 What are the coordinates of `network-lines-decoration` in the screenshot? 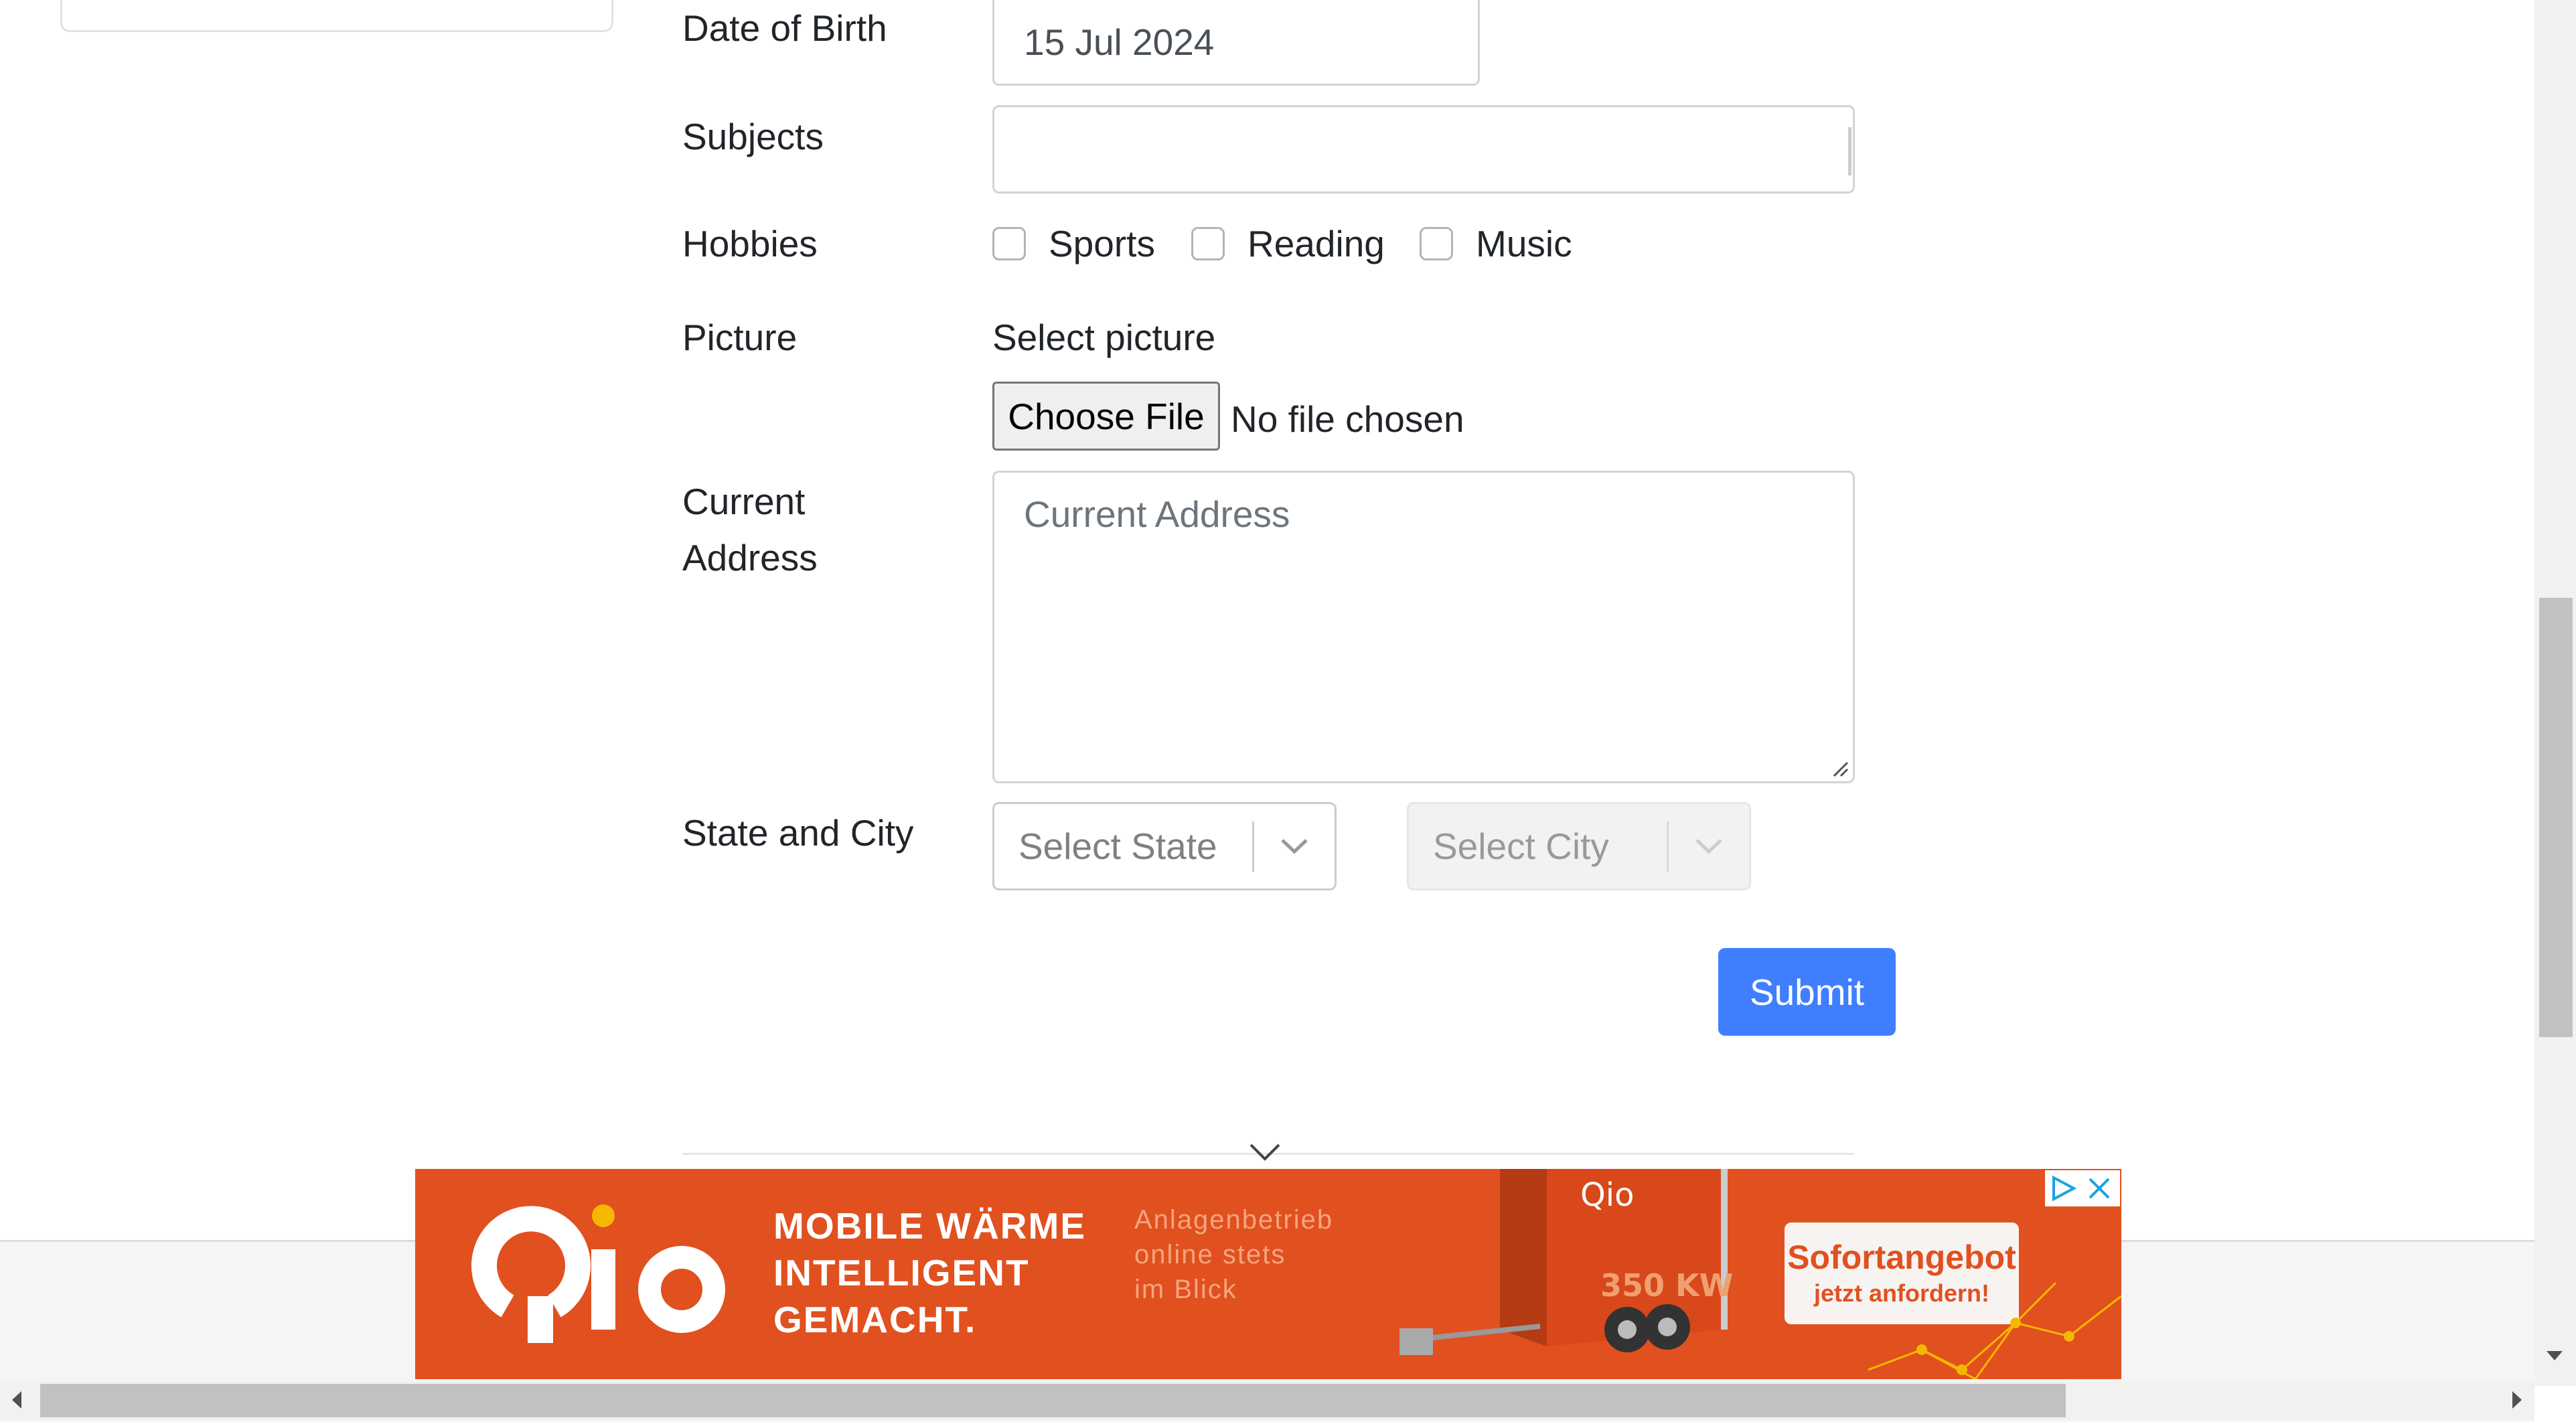 It's located at (1994, 1330).